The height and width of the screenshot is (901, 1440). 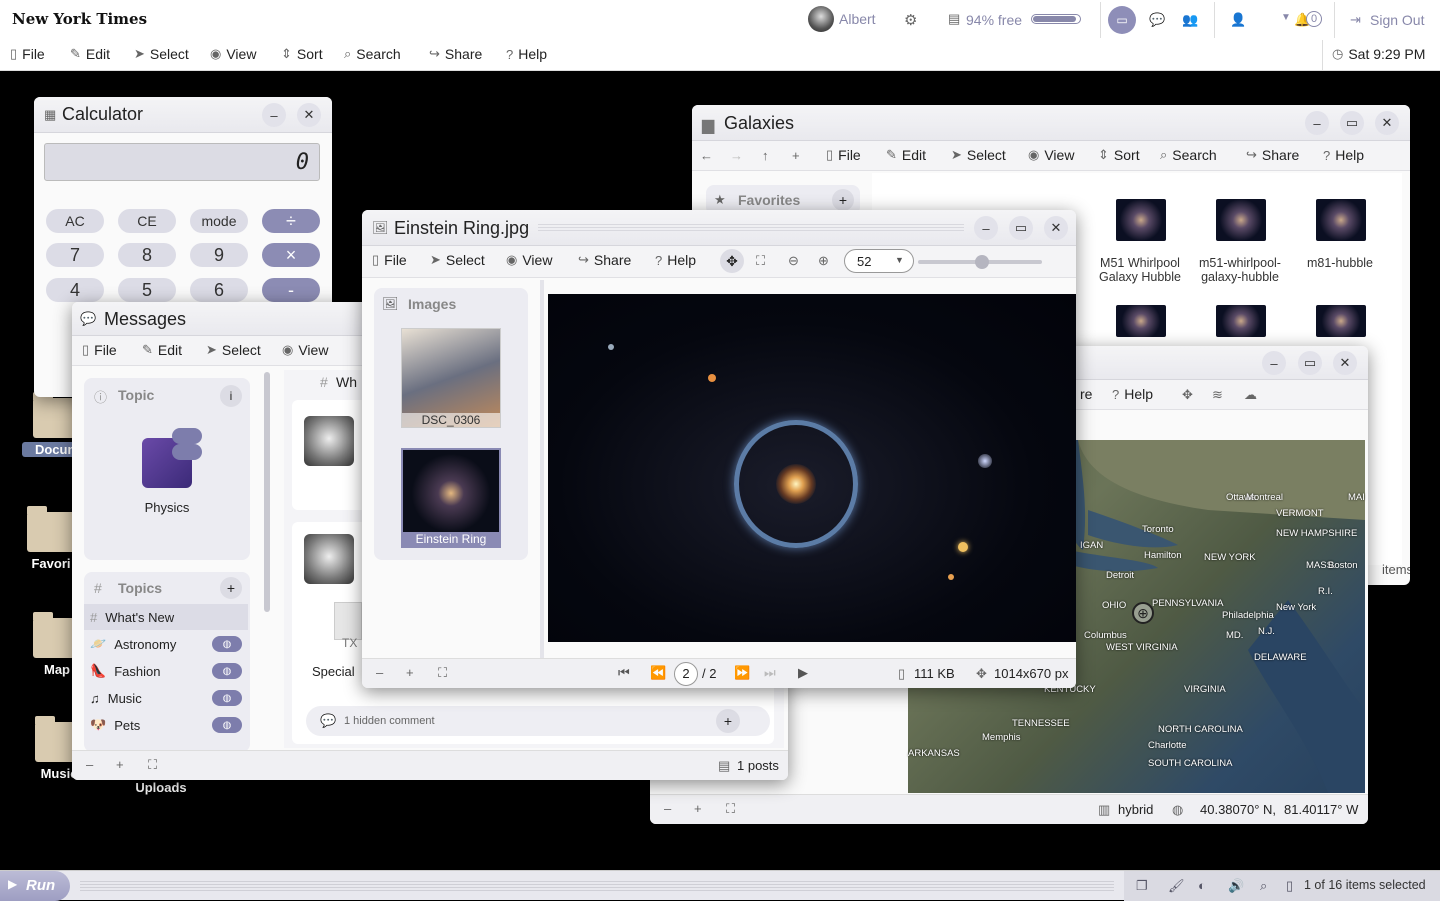 I want to click on windows-icon: ❐, so click(x=1142, y=886).